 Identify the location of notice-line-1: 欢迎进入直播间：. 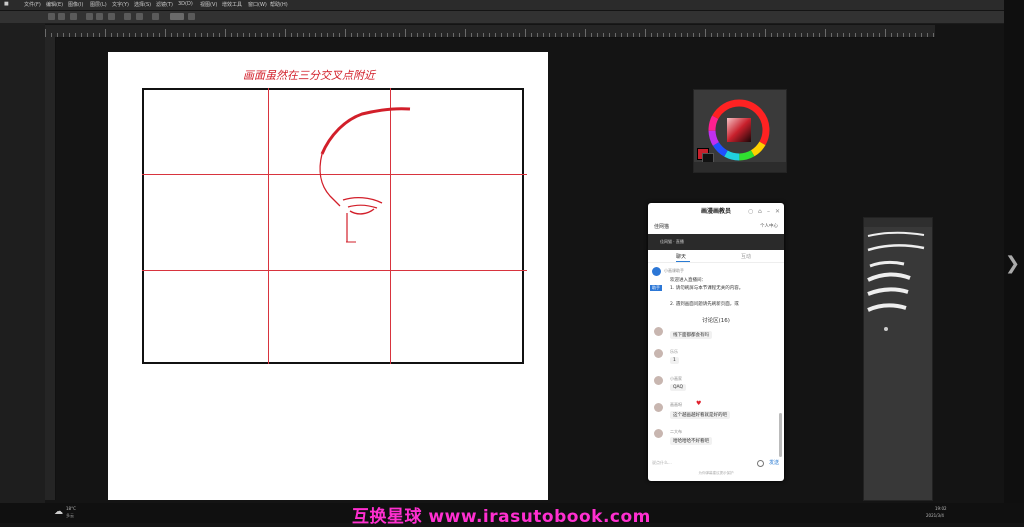
(688, 280).